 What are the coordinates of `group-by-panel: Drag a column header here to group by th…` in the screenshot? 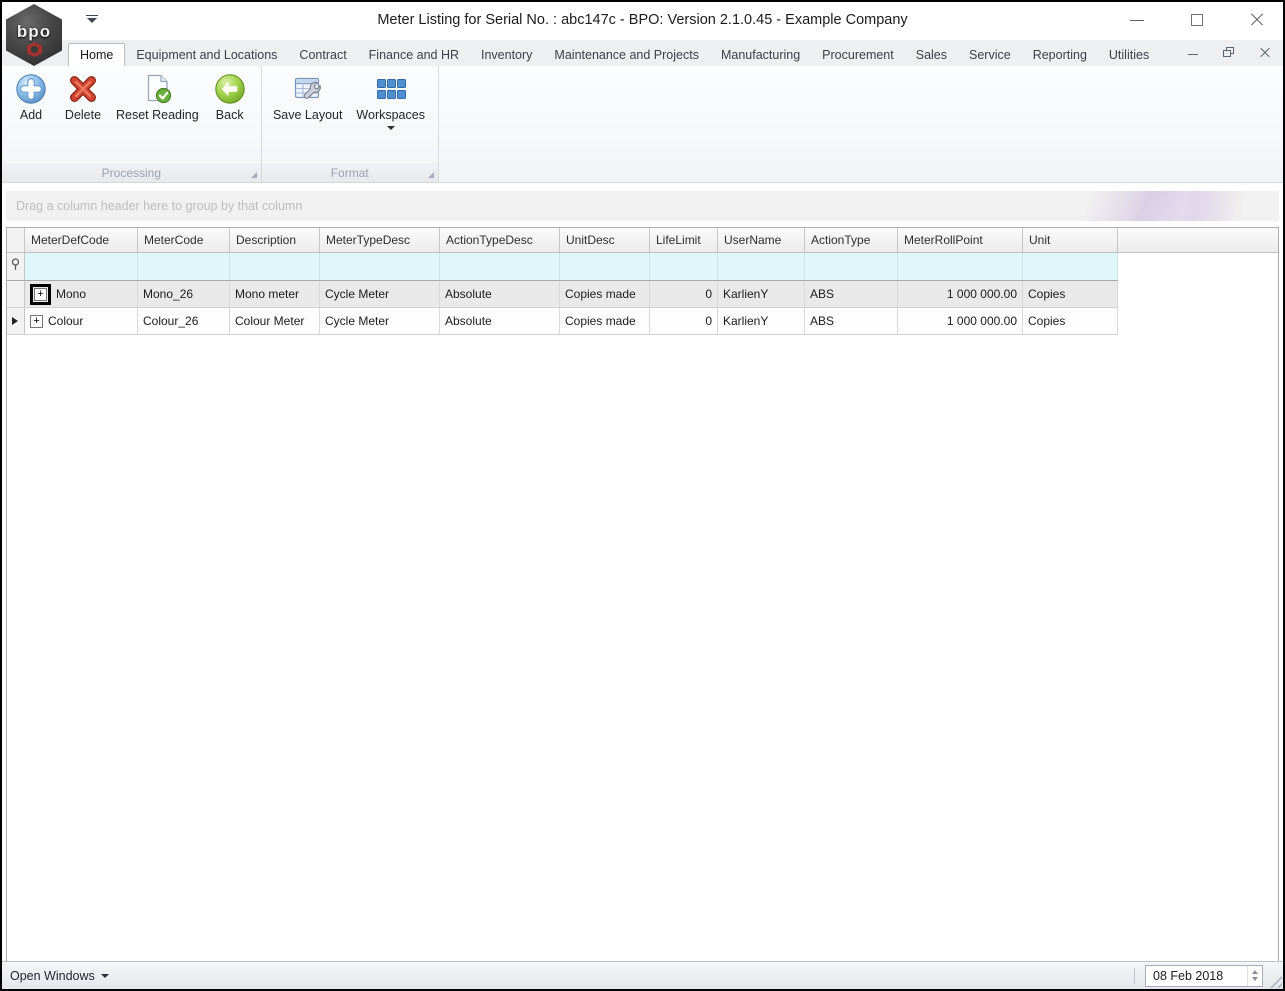 It's located at (642, 206).